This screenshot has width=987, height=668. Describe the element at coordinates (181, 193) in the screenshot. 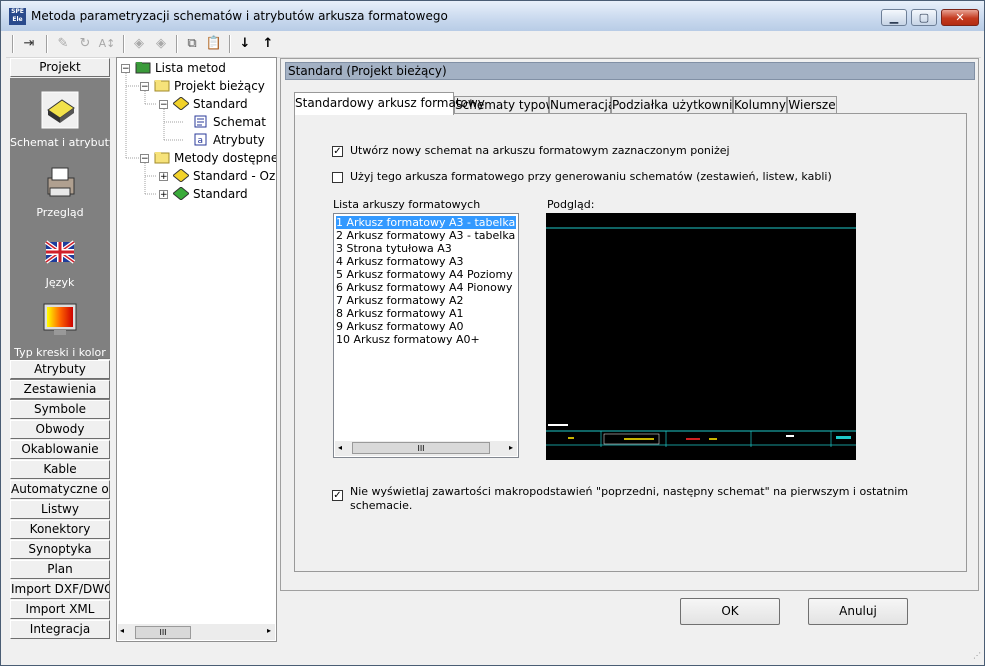

I see `method-diamond-green-icon` at that location.